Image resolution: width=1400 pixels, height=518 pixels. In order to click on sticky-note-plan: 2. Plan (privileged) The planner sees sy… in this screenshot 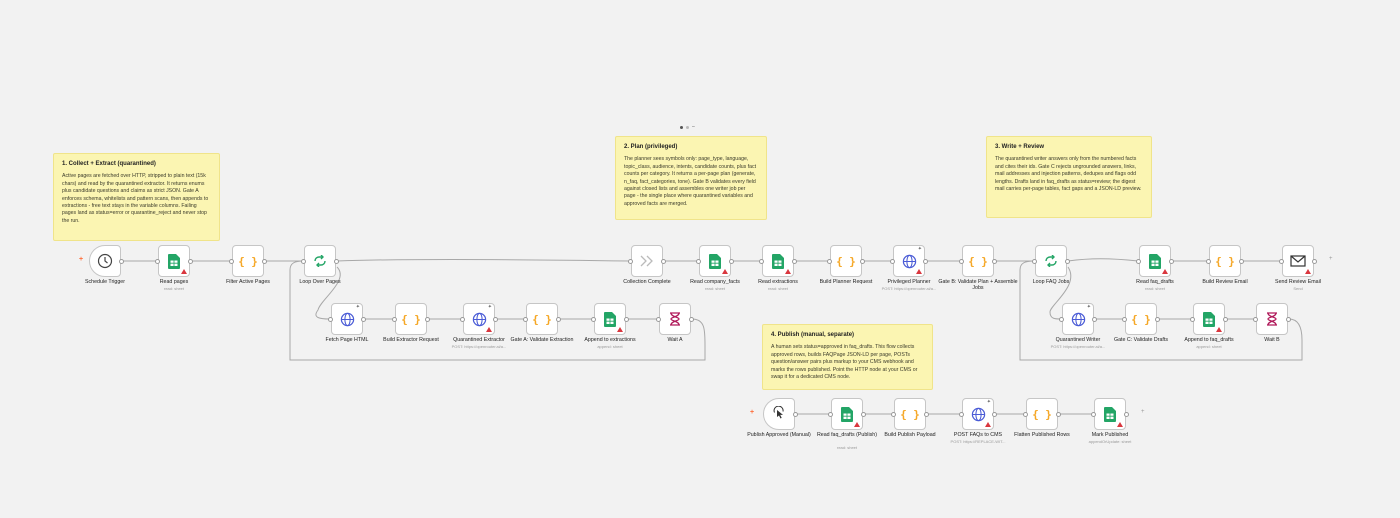, I will do `click(691, 178)`.